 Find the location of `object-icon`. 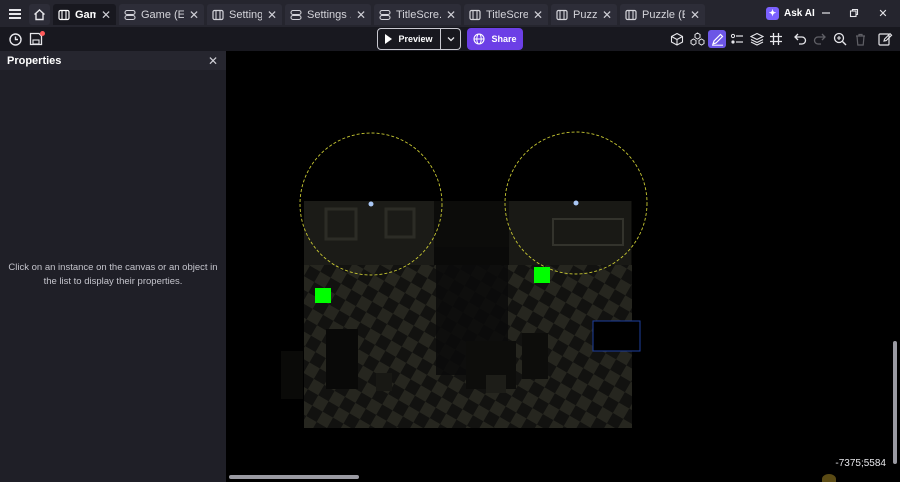

object-icon is located at coordinates (677, 39).